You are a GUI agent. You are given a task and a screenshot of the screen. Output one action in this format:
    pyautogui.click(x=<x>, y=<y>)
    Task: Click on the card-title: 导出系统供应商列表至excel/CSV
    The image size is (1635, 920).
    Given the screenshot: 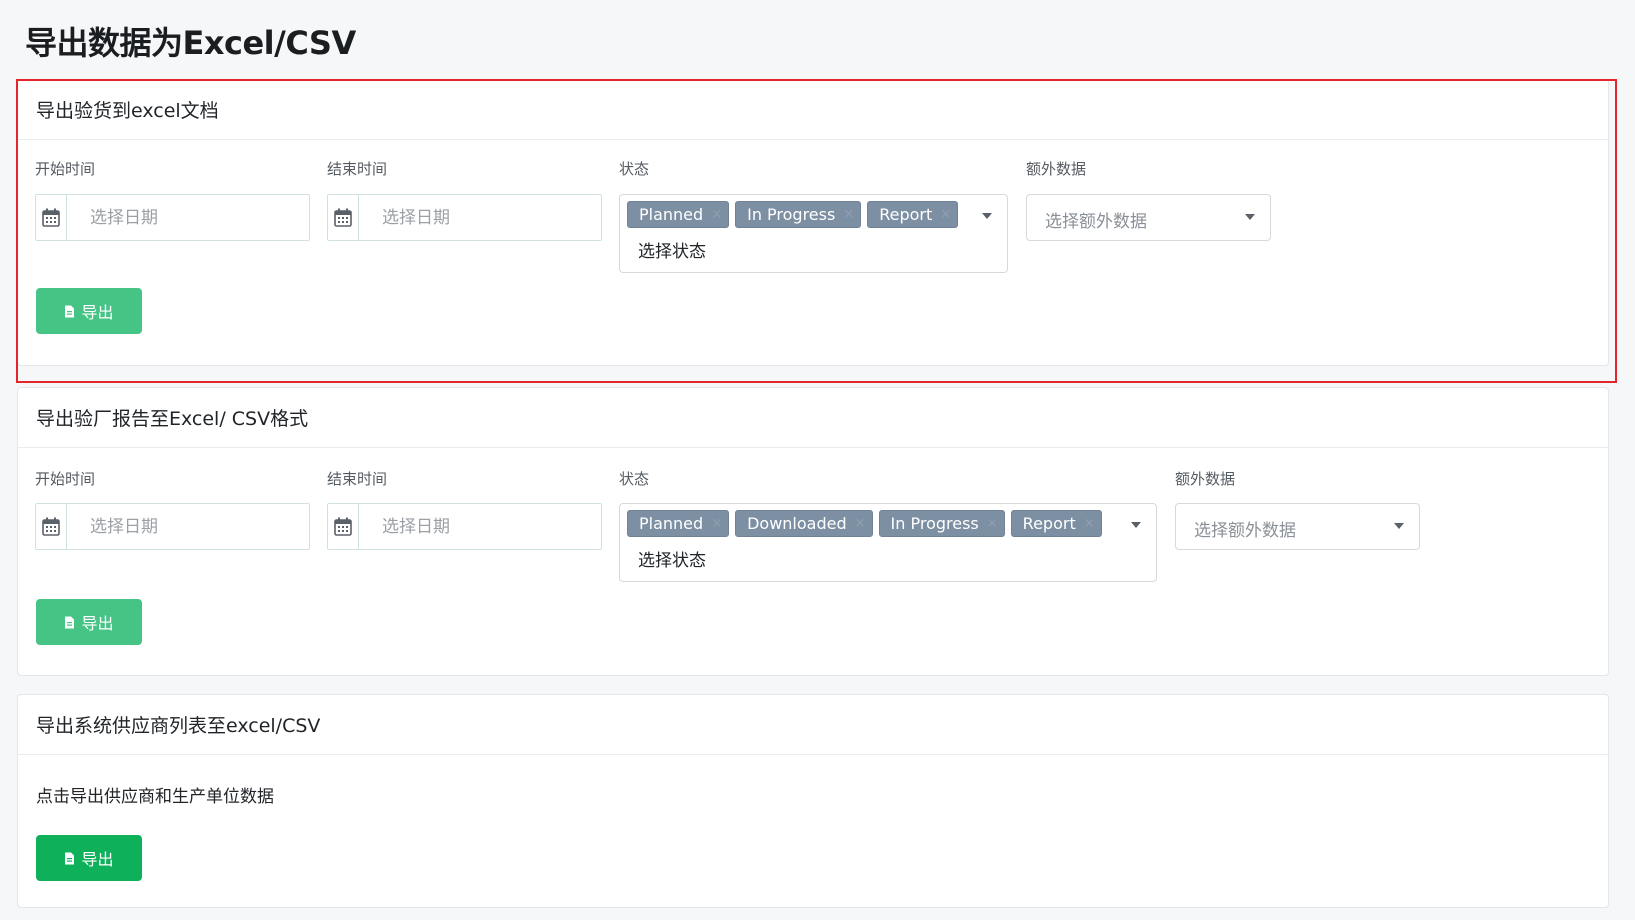 What is the action you would take?
    pyautogui.click(x=813, y=725)
    